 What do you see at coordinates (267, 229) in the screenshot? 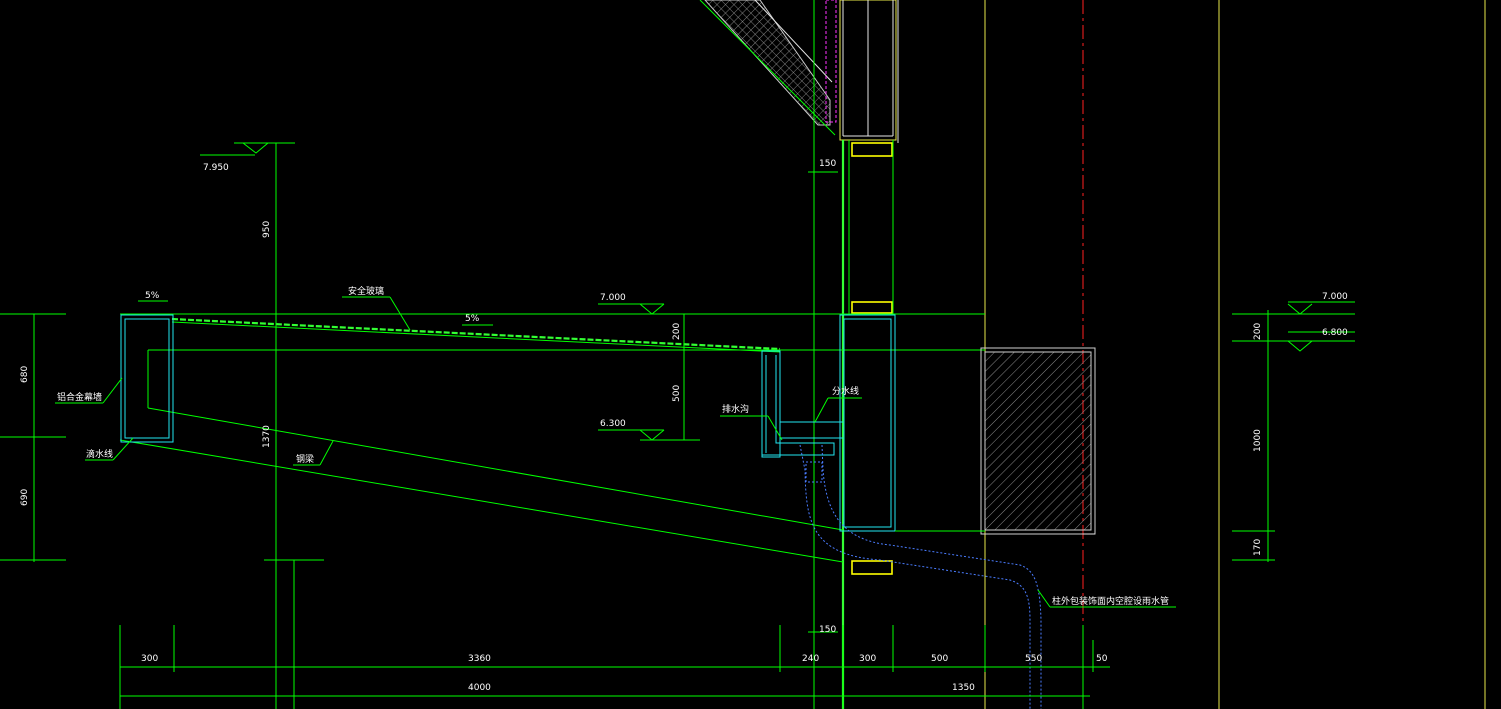
I see `dim-950: 950` at bounding box center [267, 229].